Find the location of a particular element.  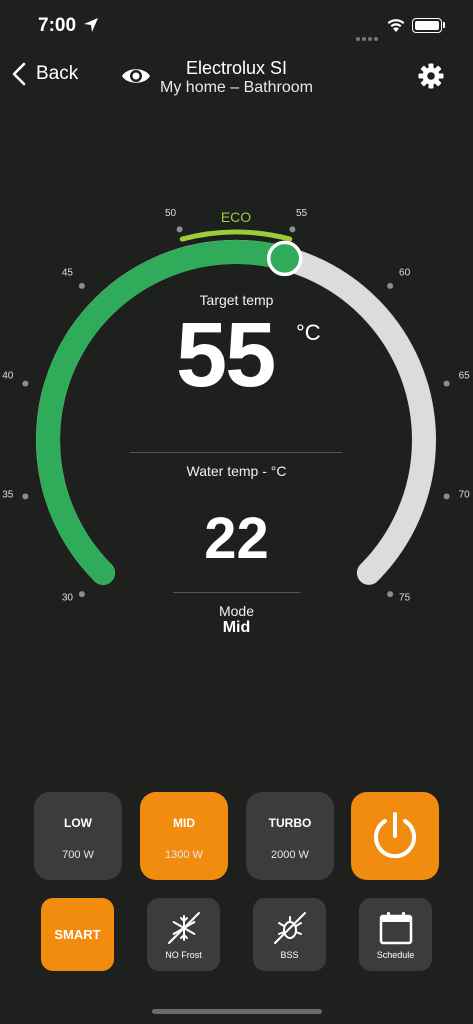

mode-label: Mode is located at coordinates (236, 611).